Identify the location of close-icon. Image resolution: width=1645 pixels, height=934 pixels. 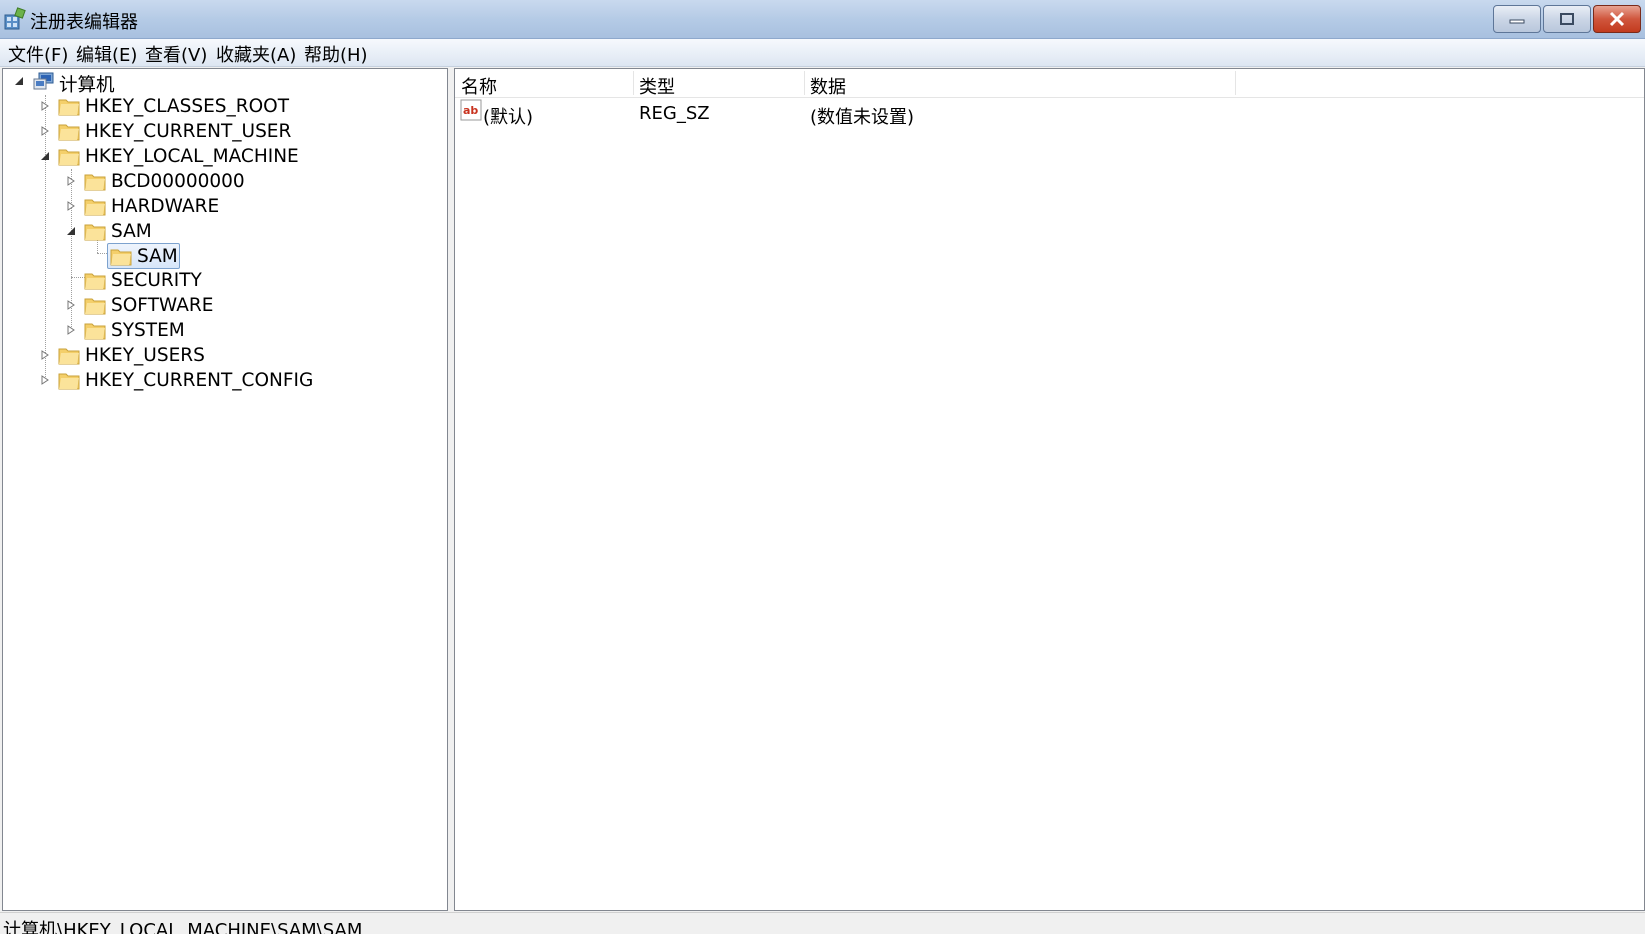
(1617, 19).